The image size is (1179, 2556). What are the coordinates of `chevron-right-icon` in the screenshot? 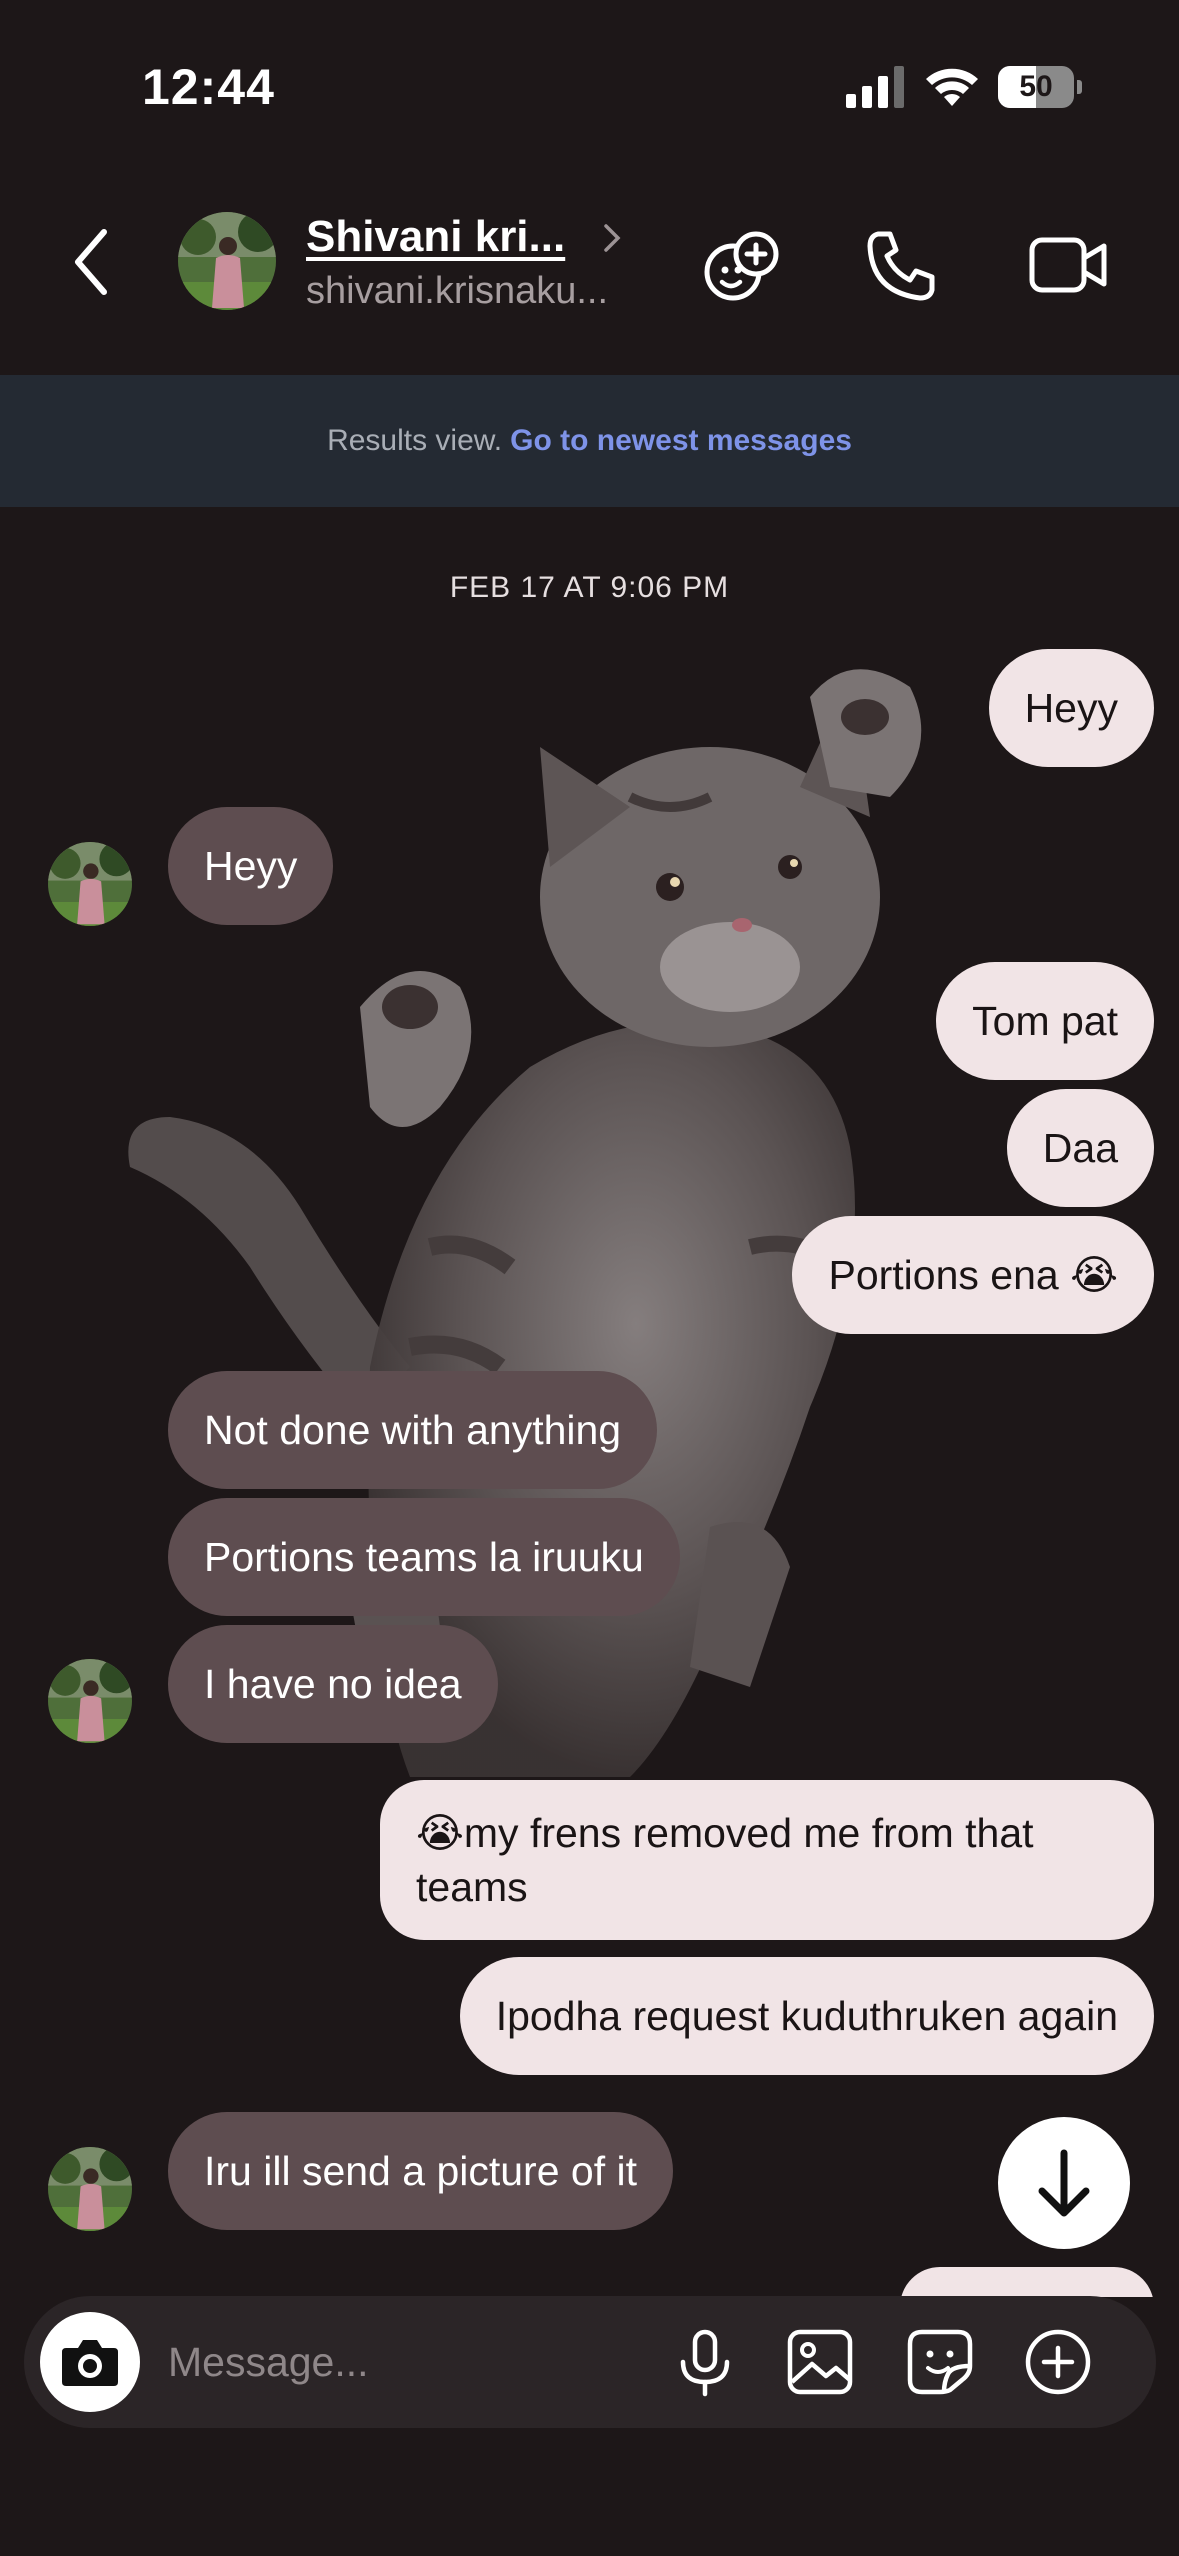 It's located at (612, 238).